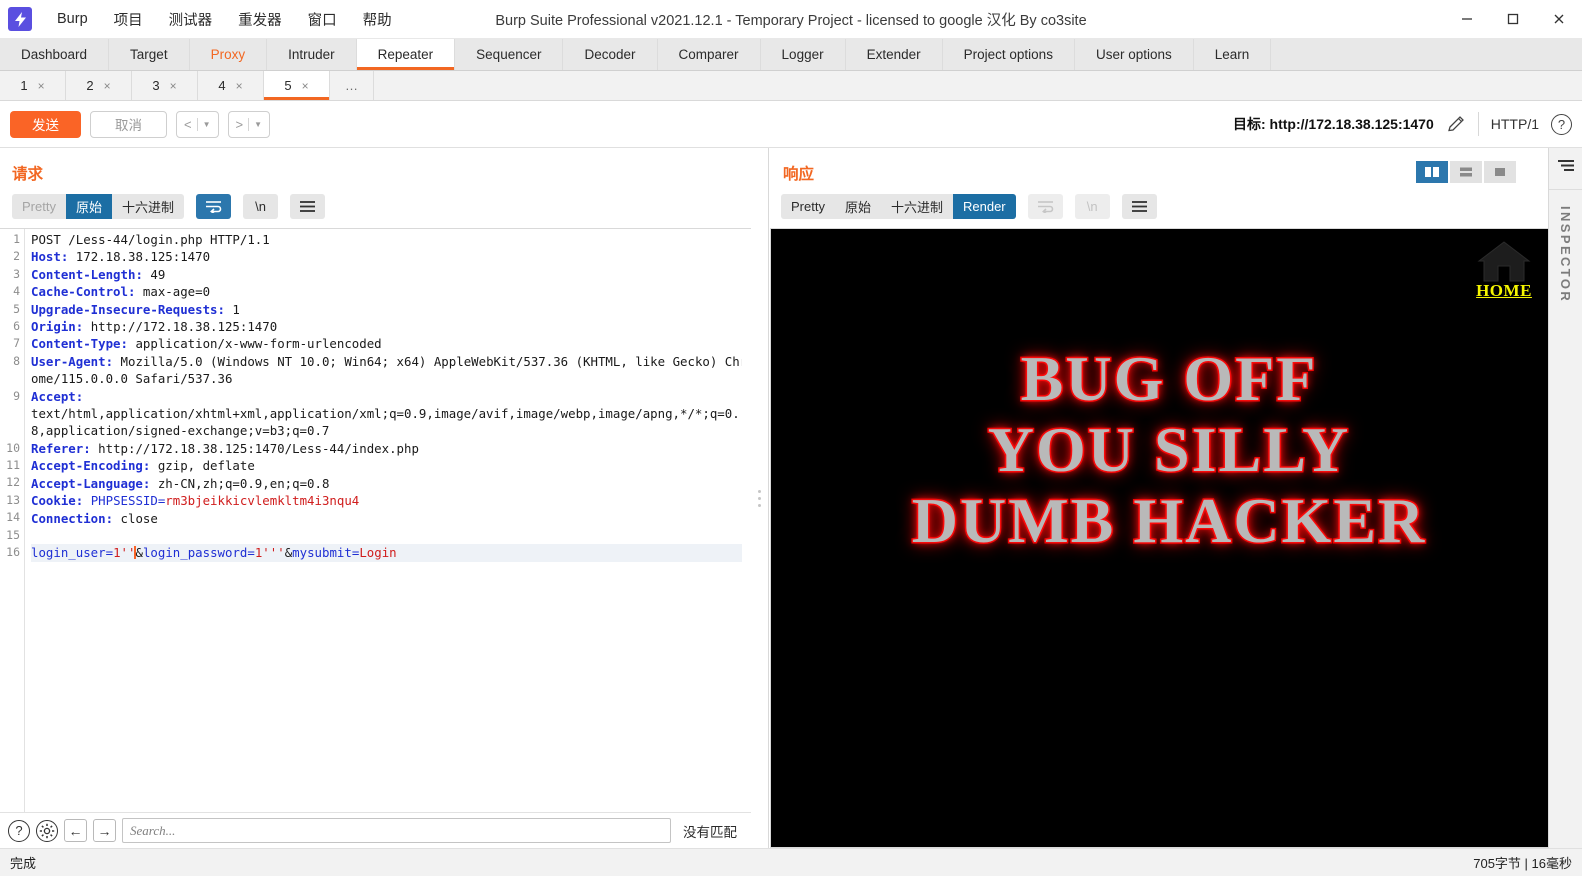 Image resolution: width=1582 pixels, height=876 pixels. I want to click on body-param-1-name: login_user, so click(68, 553).